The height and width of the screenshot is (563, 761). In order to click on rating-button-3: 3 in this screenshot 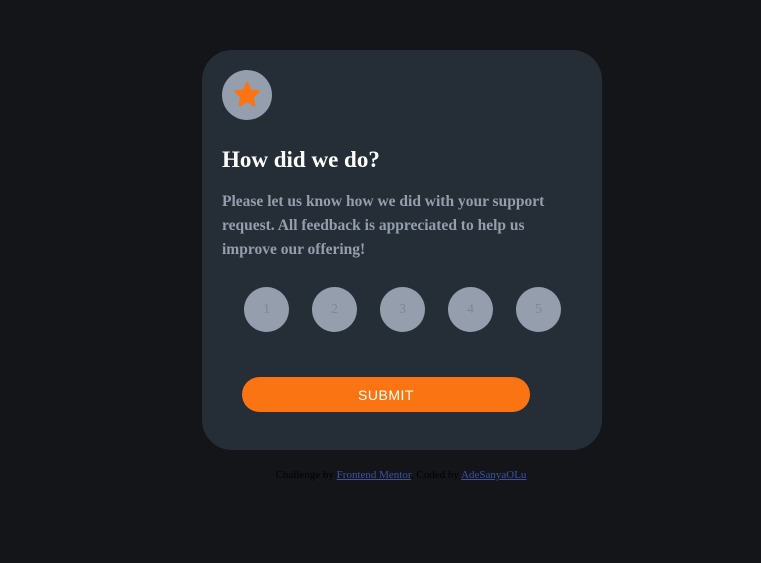, I will do `click(402, 309)`.